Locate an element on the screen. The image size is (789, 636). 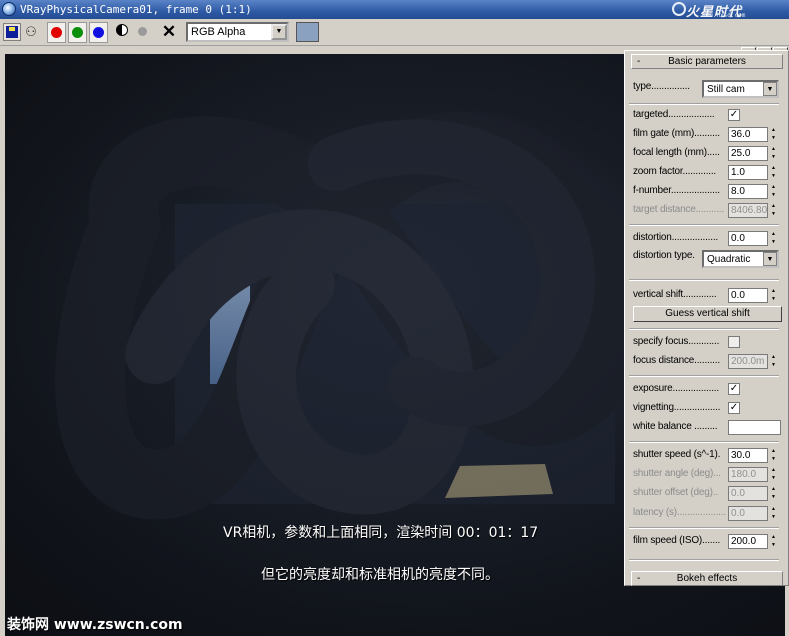
site-watermark: 装饰网 www.zswcn.com is located at coordinates (95, 625).